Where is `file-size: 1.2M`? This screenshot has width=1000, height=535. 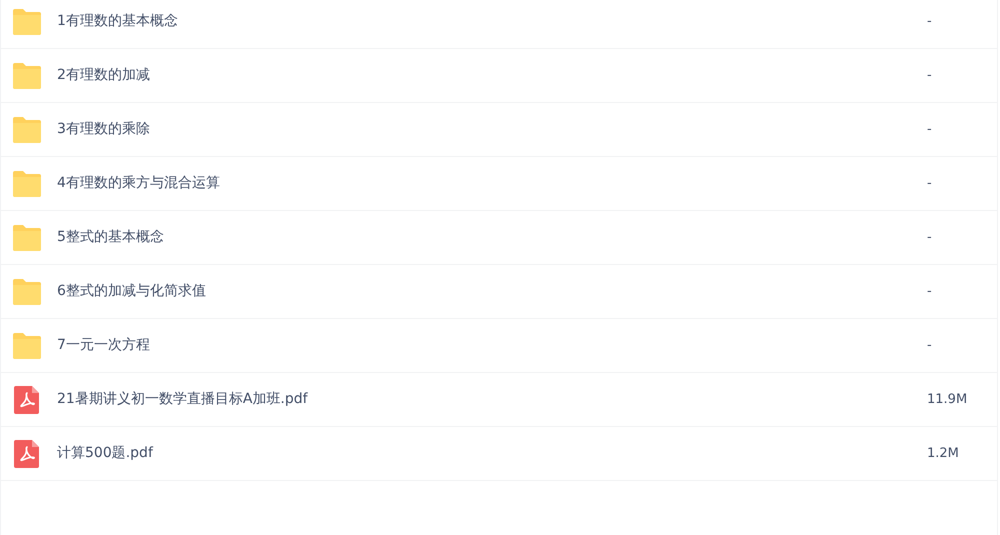
file-size: 1.2M is located at coordinates (943, 453).